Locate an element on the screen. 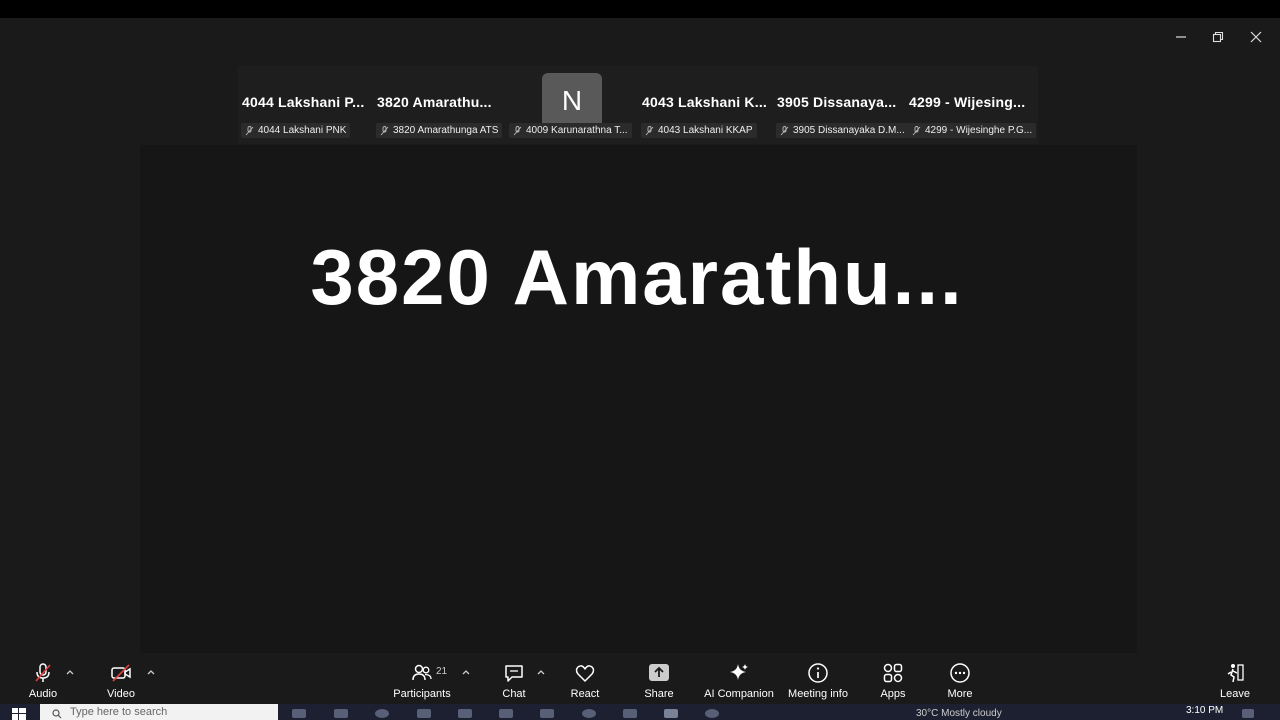  browser-icon is located at coordinates (382, 713).